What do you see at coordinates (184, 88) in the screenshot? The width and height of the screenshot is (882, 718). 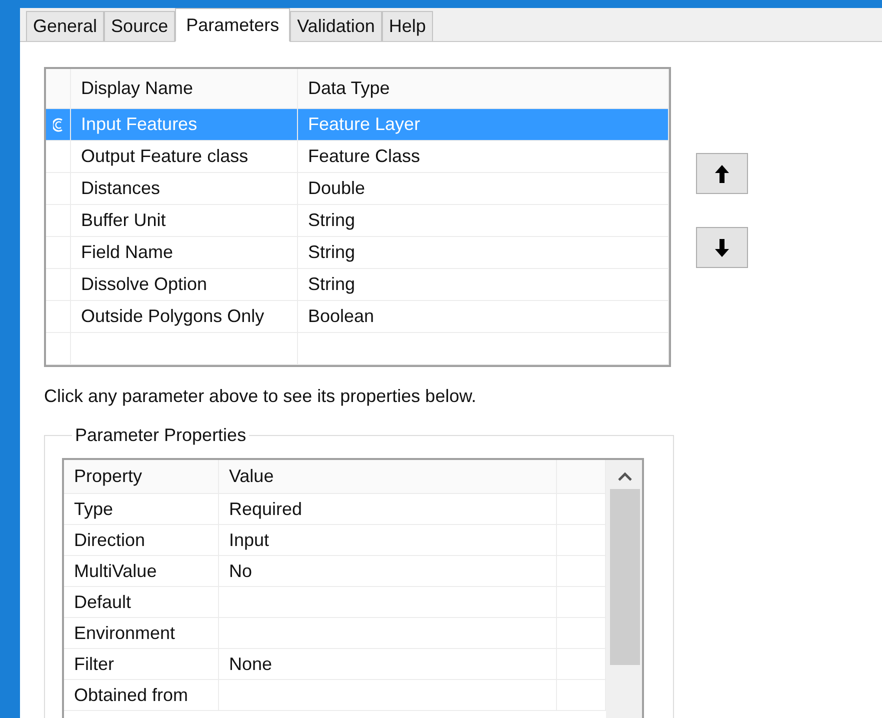 I see `column-header: Display Name` at bounding box center [184, 88].